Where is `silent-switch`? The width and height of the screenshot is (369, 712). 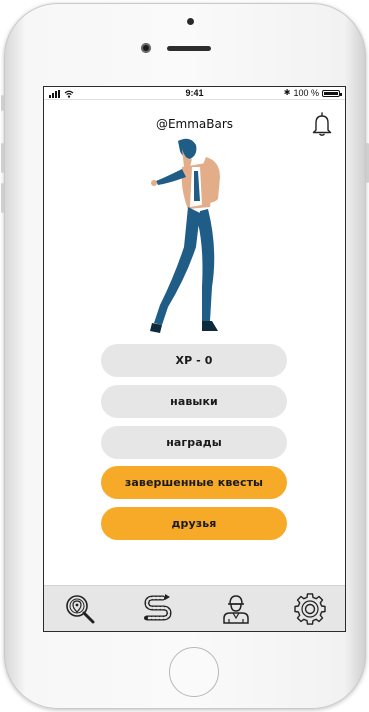 silent-switch is located at coordinates (2, 103).